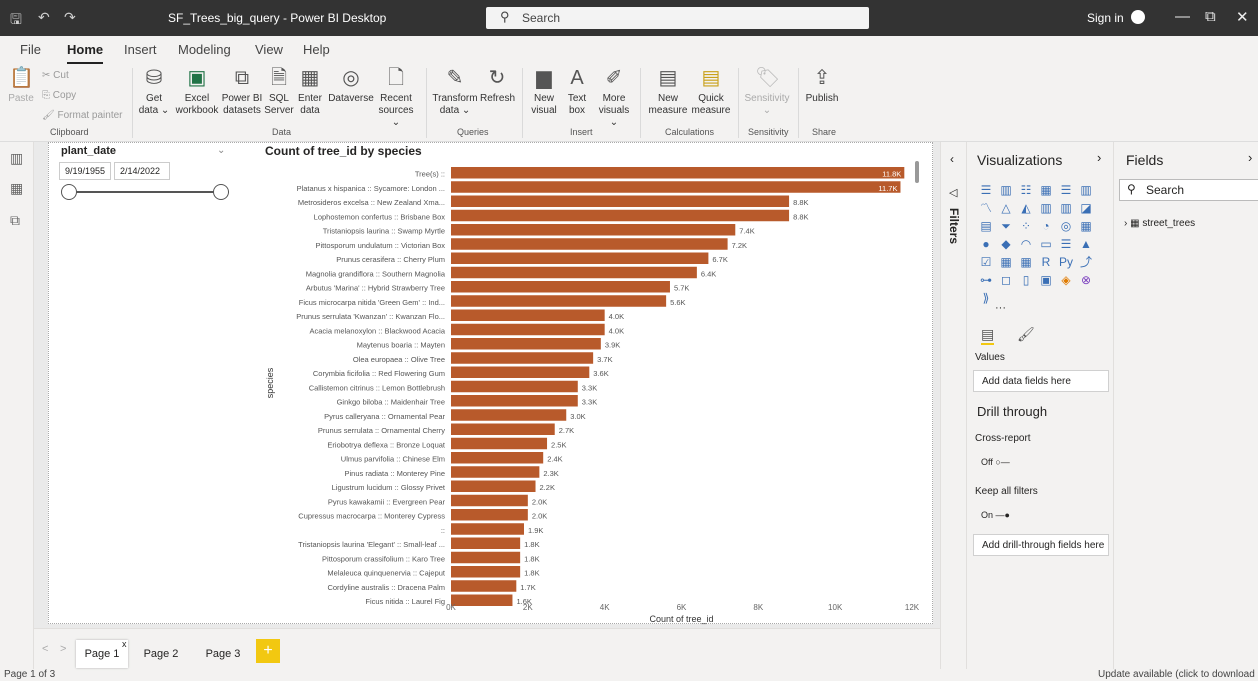 This screenshot has height=681, width=1258. Describe the element at coordinates (70, 17) in the screenshot. I see `redo-icon: ↷` at that location.